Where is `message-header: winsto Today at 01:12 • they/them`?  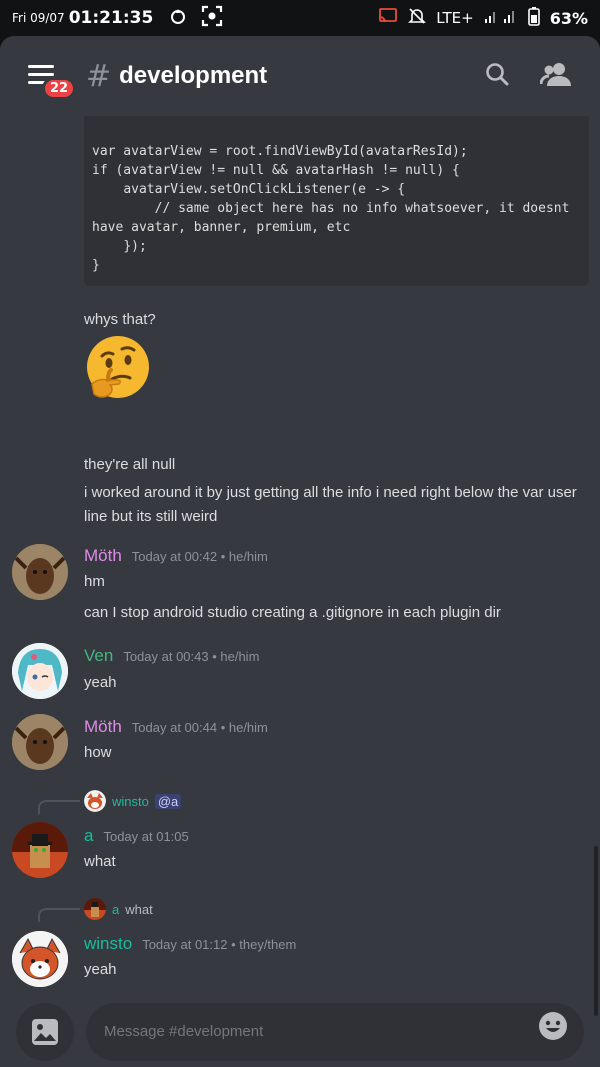 message-header: winsto Today at 01:12 • they/them is located at coordinates (190, 944).